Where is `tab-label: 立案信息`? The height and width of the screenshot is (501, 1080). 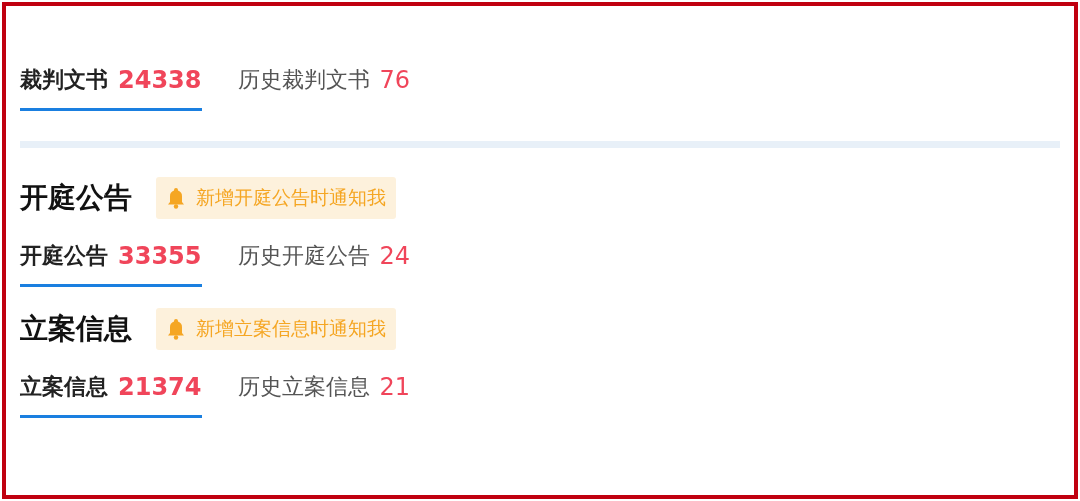
tab-label: 立案信息 is located at coordinates (64, 387).